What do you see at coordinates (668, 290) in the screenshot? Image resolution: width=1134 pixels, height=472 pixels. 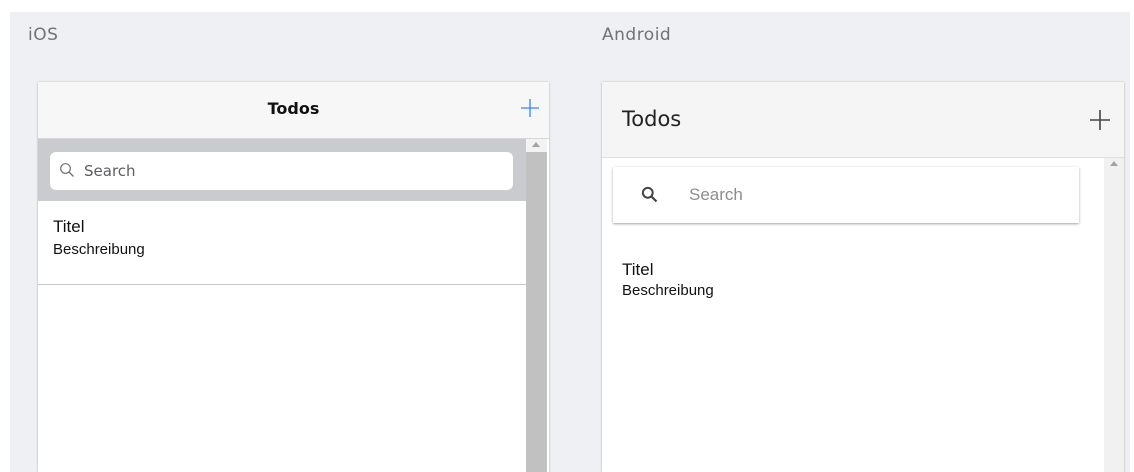 I see `android-item-description: Beschreibung` at bounding box center [668, 290].